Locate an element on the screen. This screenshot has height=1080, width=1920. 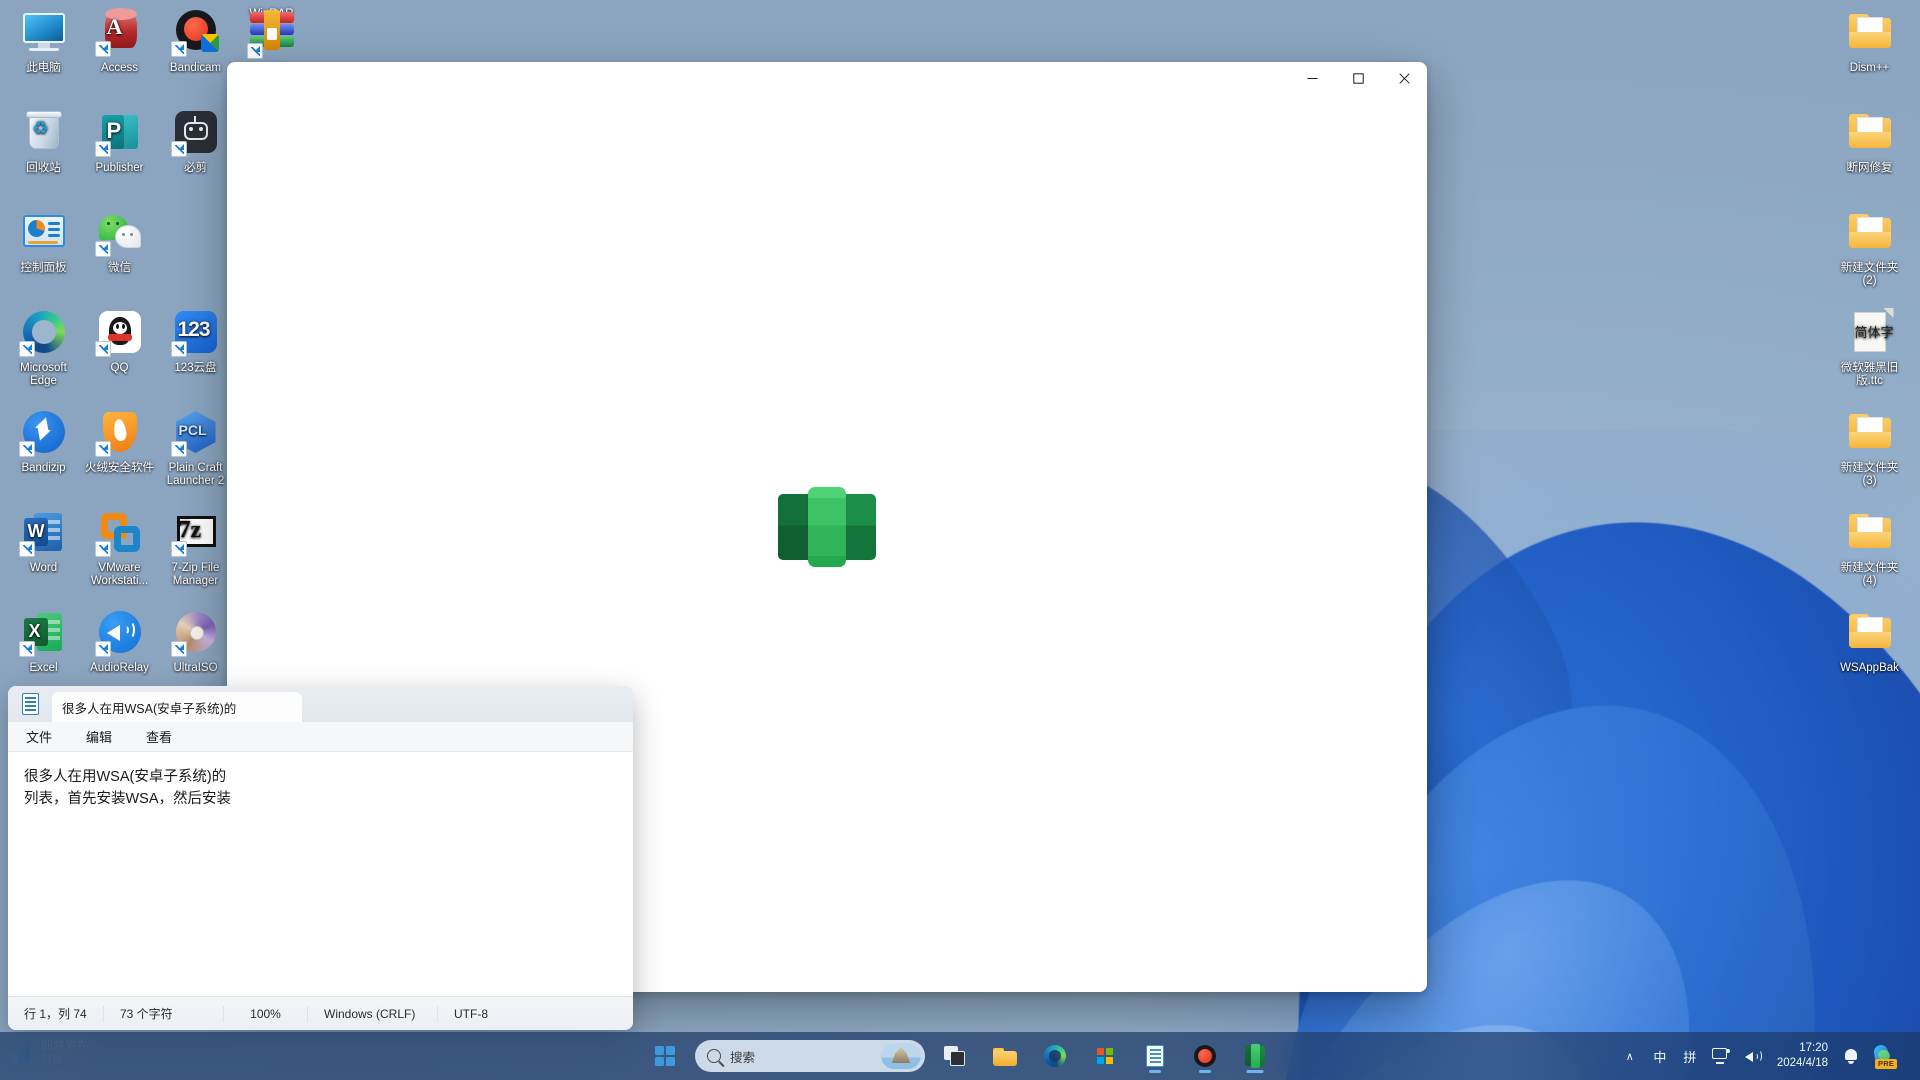
copilot-icon: PRE is located at coordinates (1886, 1056).